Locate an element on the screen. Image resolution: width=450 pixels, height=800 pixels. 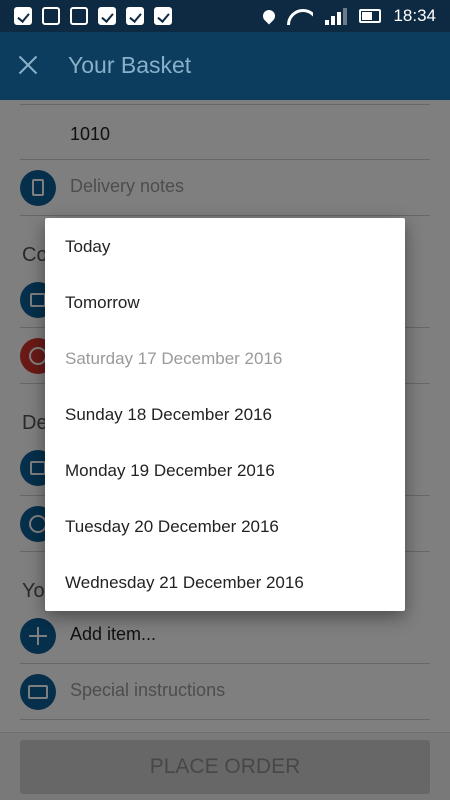
date-option-wednesday: Wednesday 21 December 2016 is located at coordinates (225, 583).